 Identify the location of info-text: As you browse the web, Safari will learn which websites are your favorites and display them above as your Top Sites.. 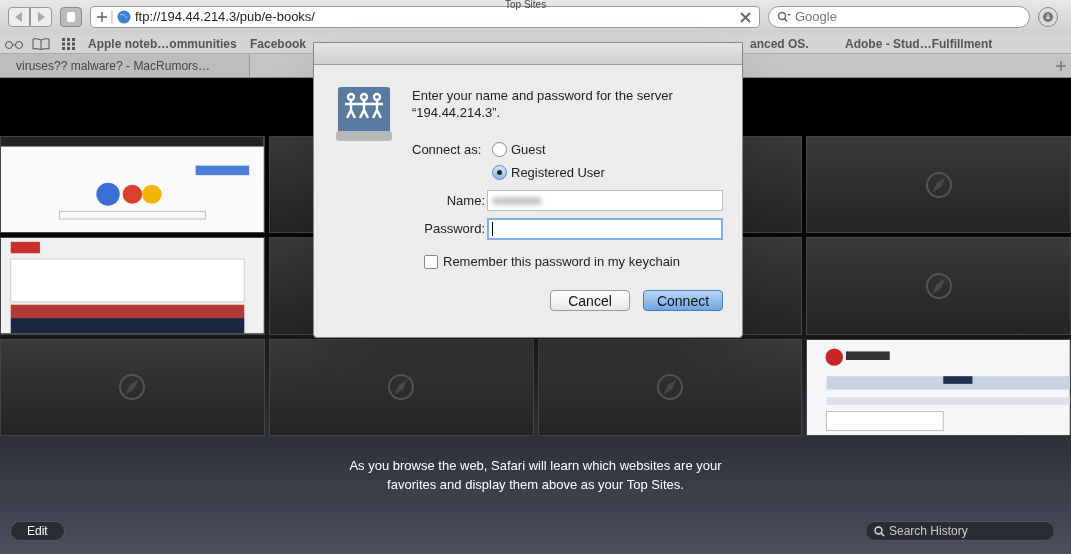
(535, 475).